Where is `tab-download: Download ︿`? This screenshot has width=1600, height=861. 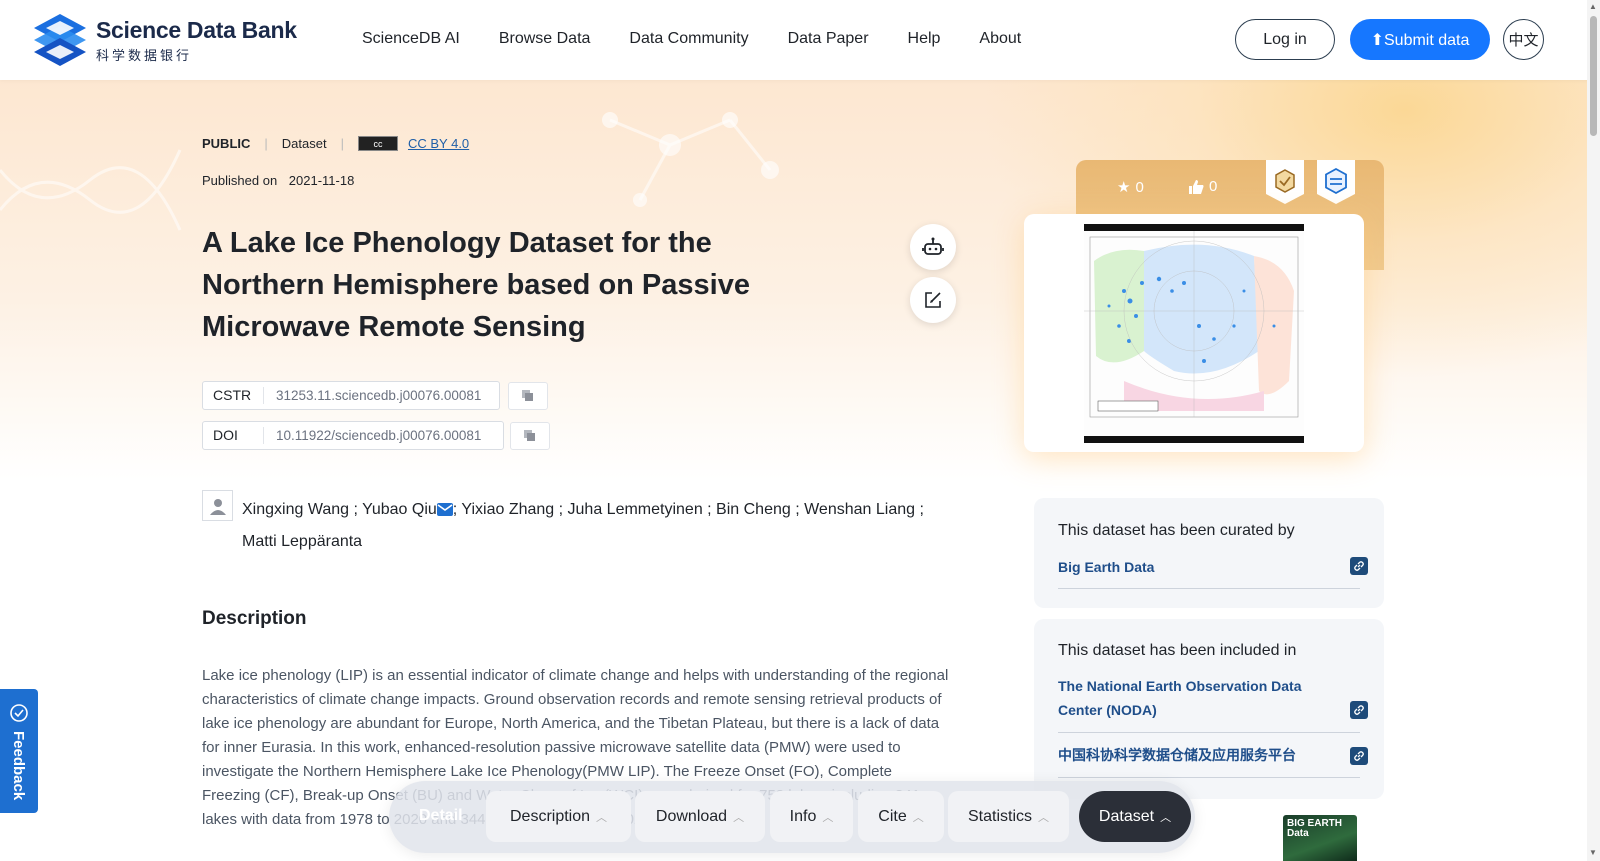 tab-download: Download ︿ is located at coordinates (700, 816).